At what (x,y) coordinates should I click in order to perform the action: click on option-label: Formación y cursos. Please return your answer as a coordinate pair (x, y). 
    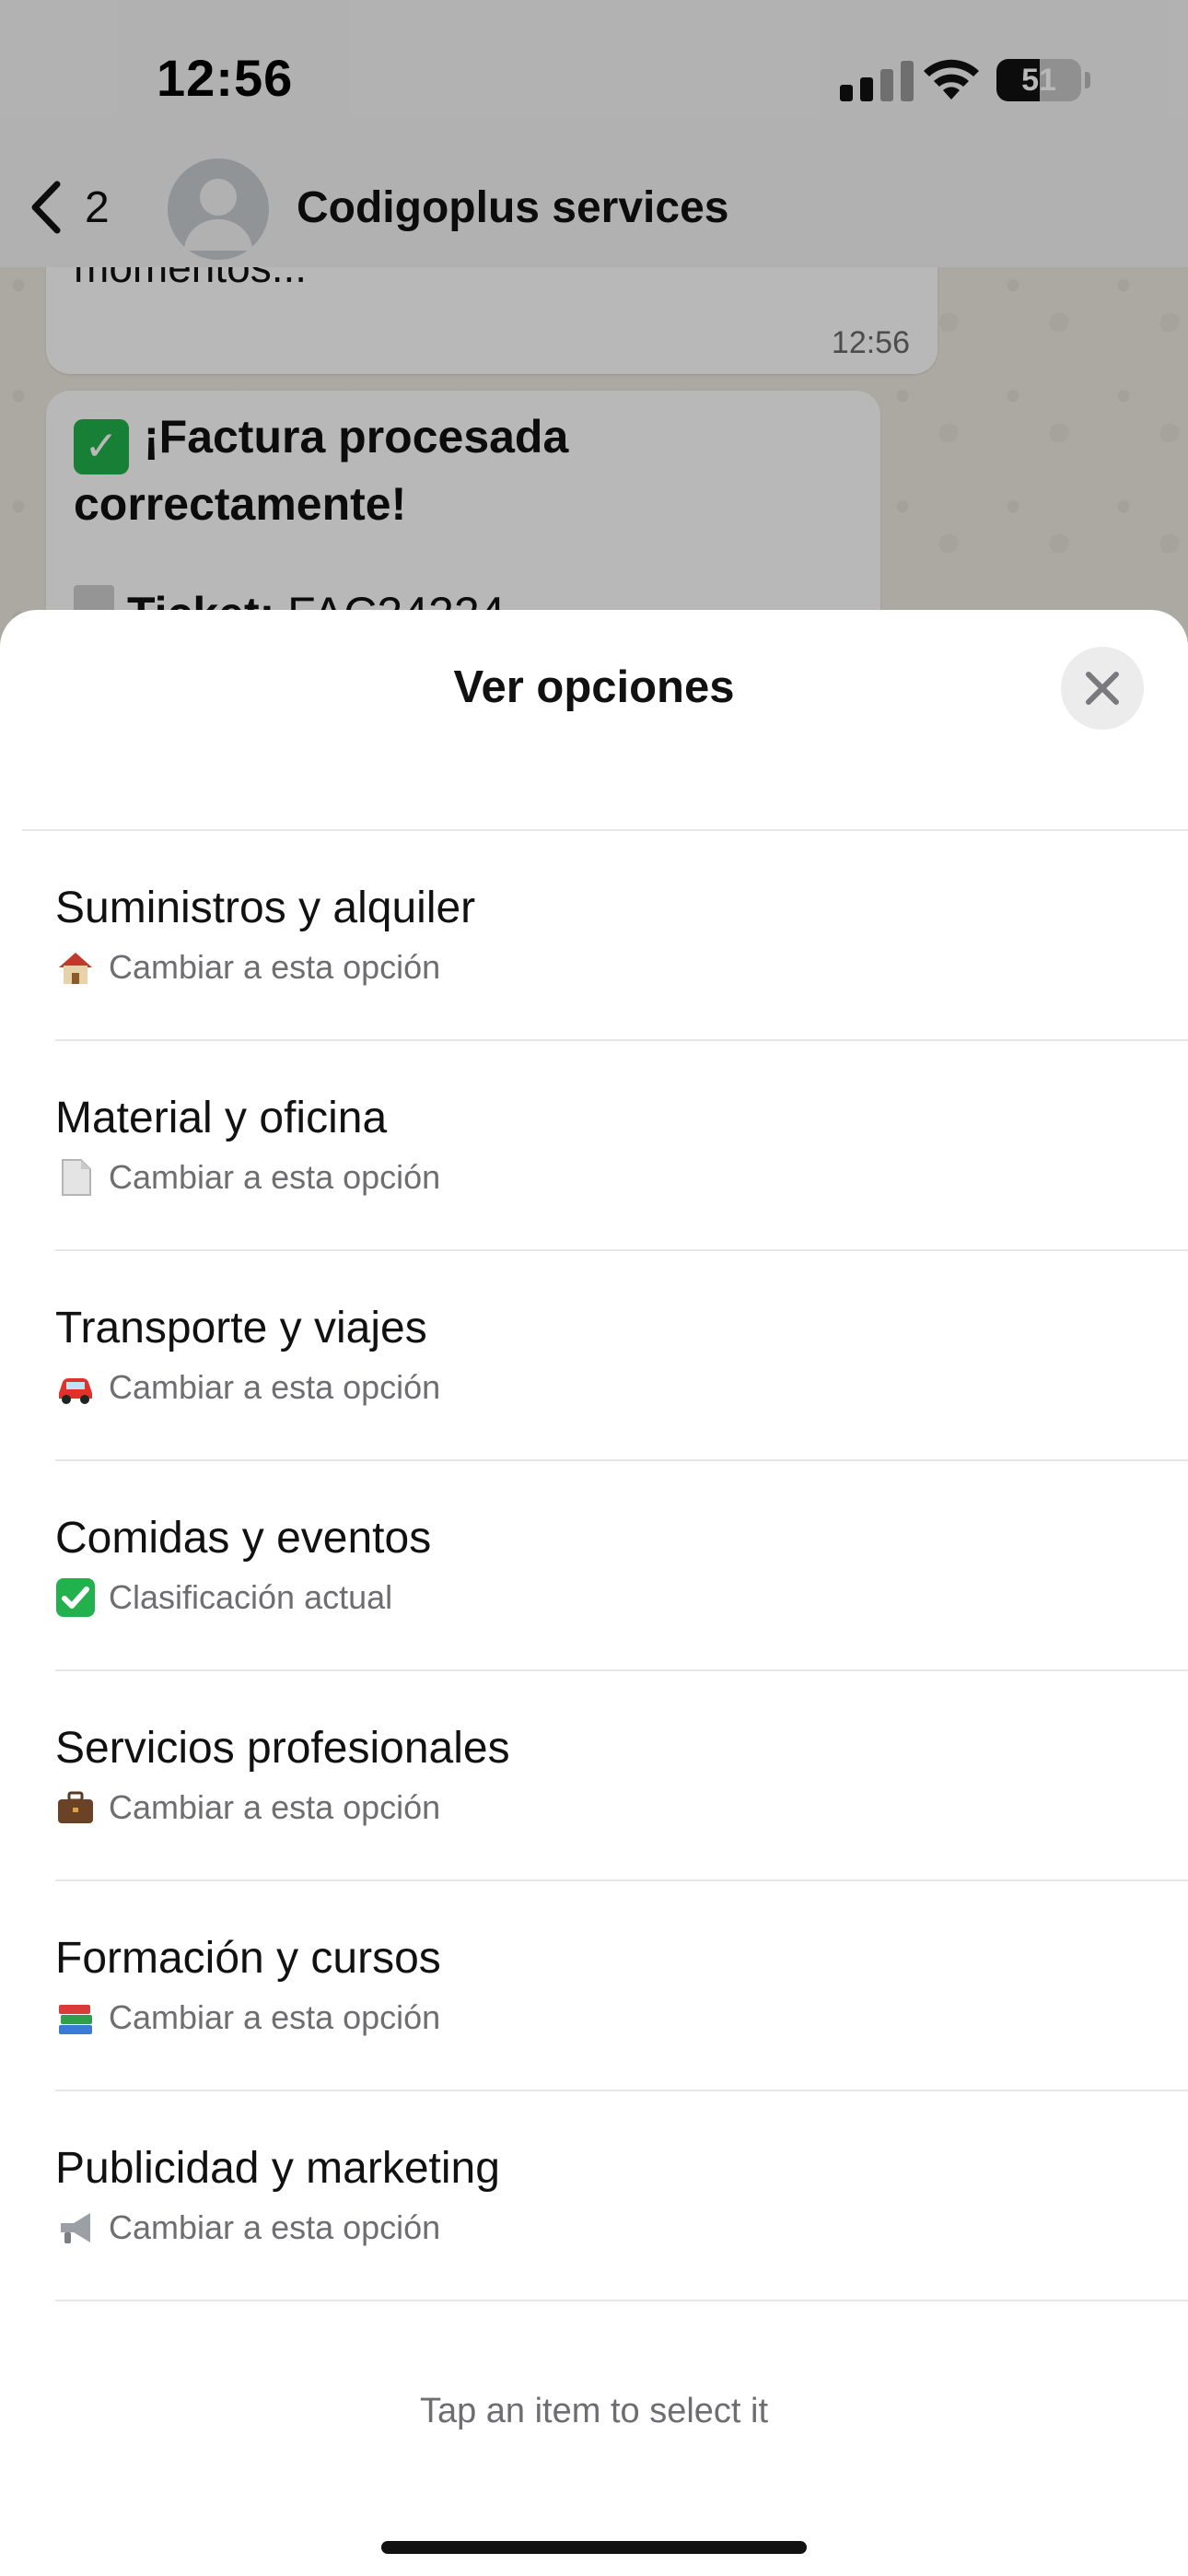
    Looking at the image, I should click on (248, 1958).